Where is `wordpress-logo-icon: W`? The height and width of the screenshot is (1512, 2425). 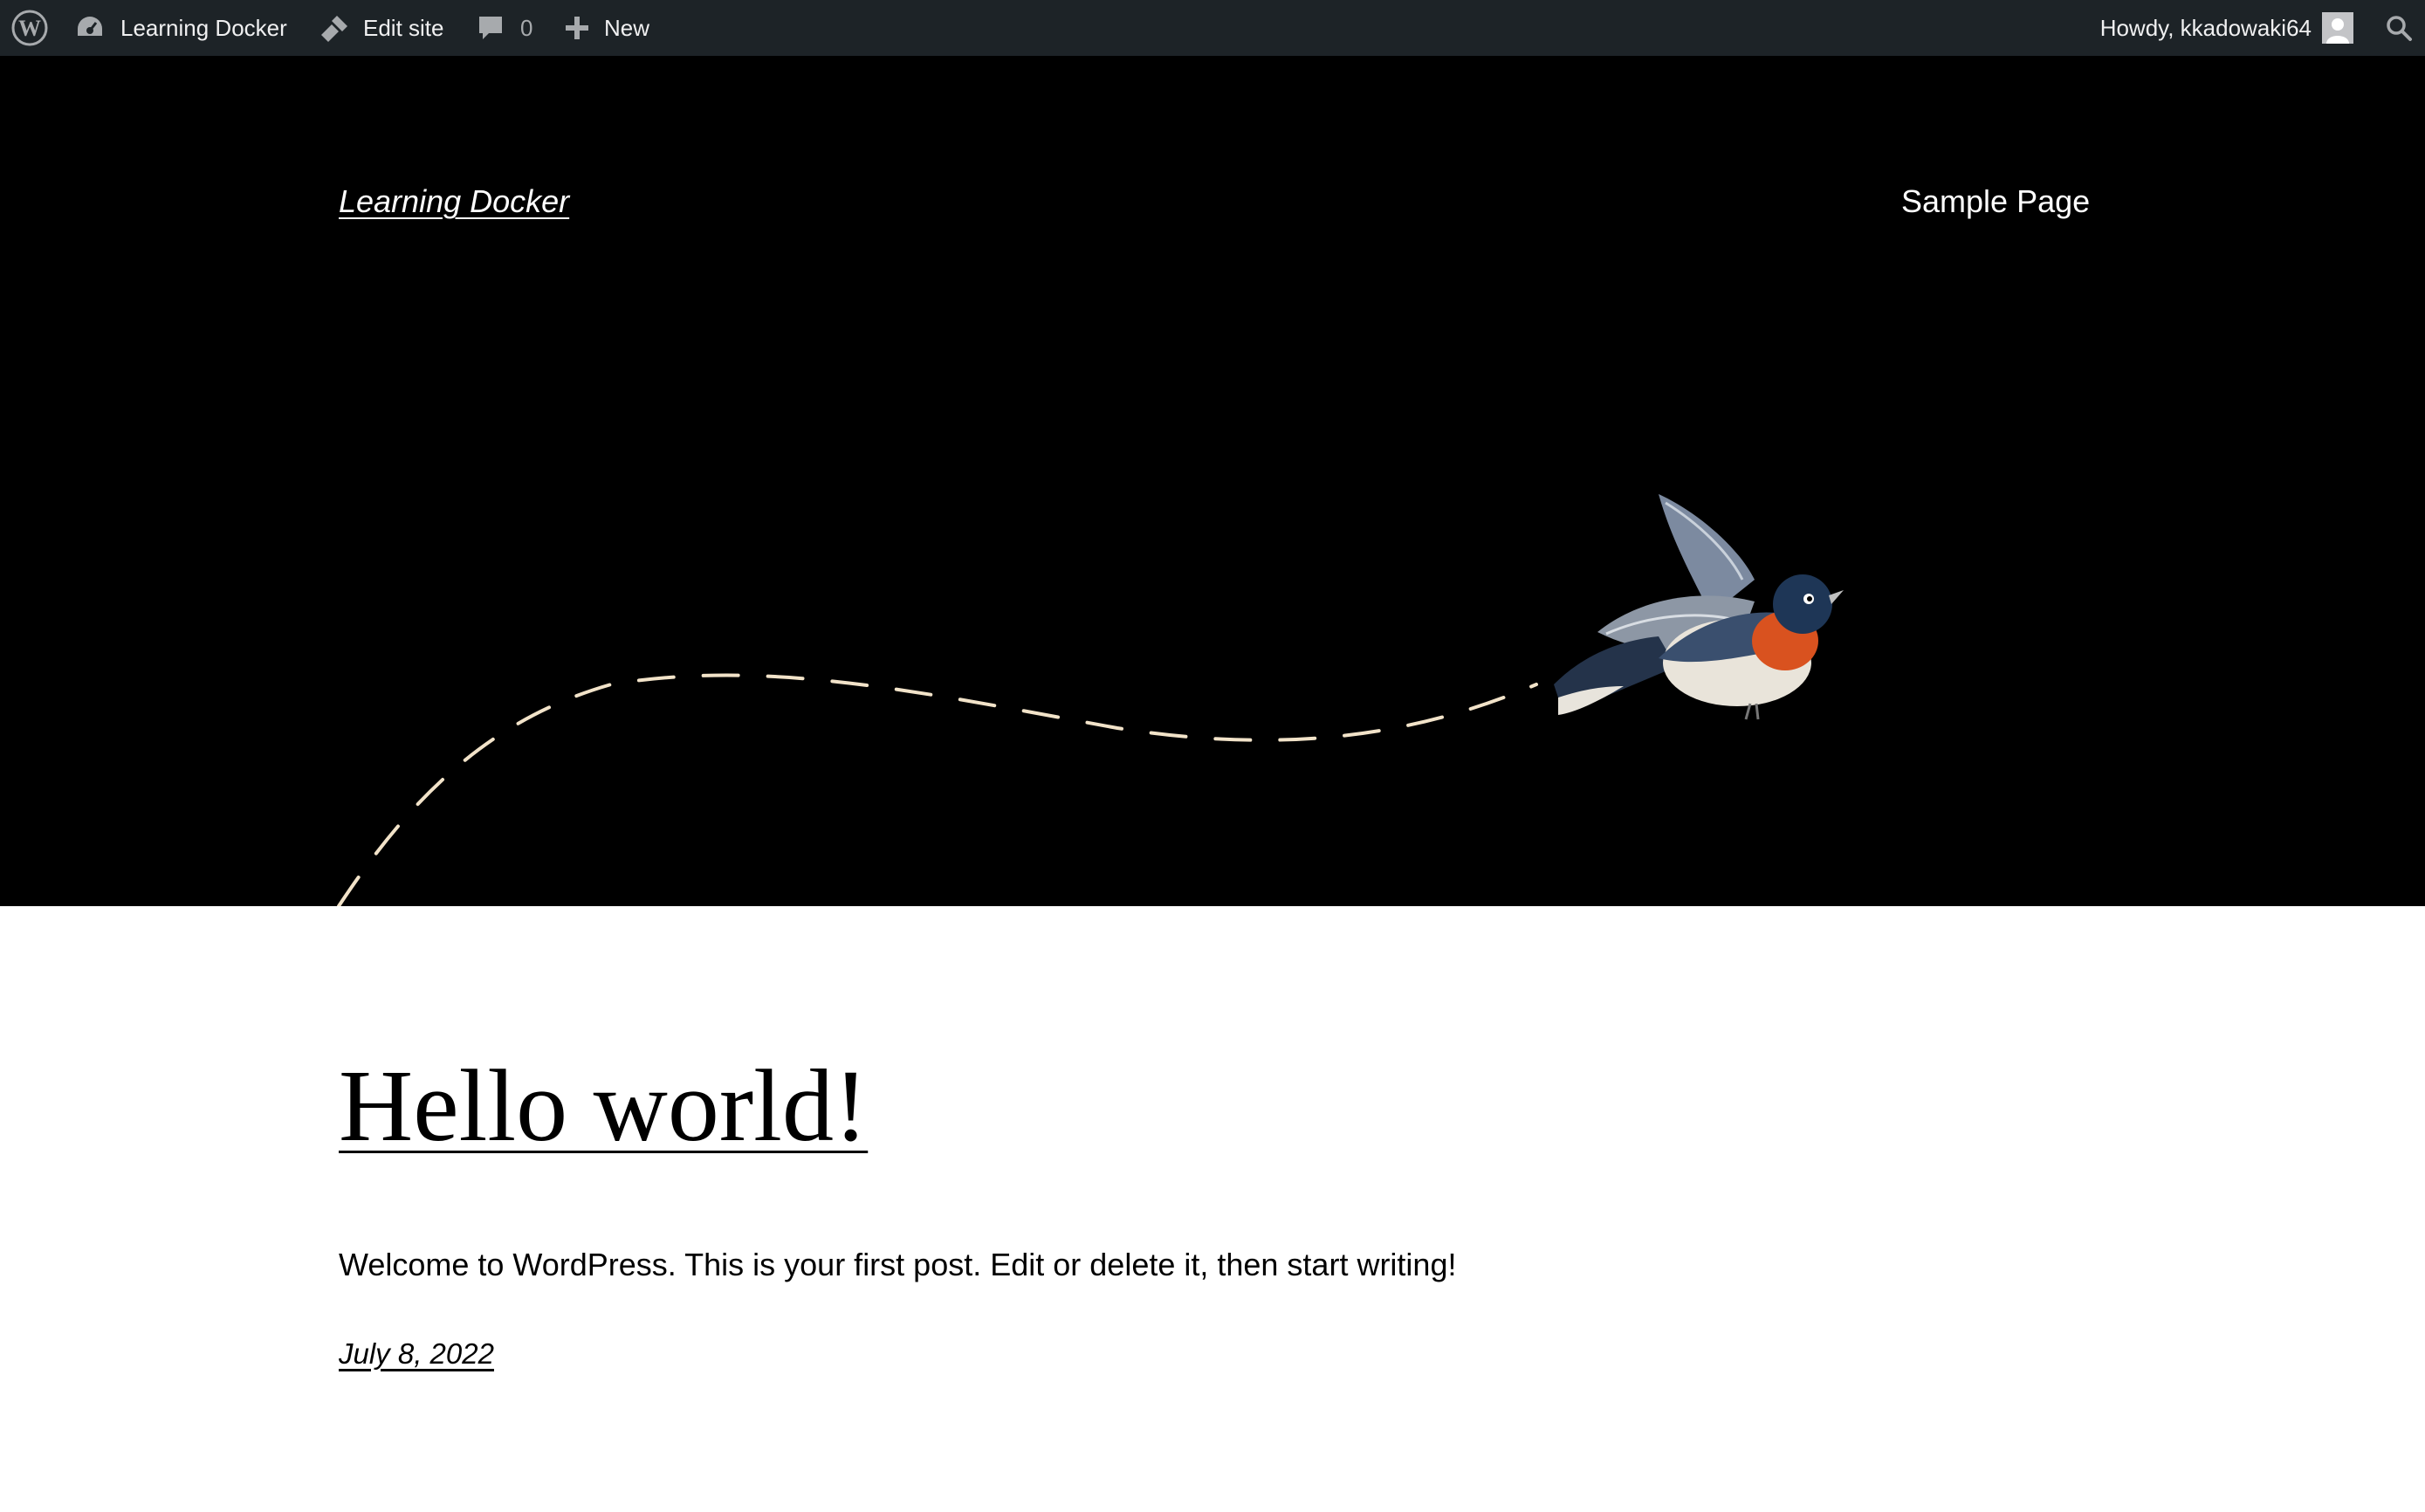 wordpress-logo-icon: W is located at coordinates (29, 28).